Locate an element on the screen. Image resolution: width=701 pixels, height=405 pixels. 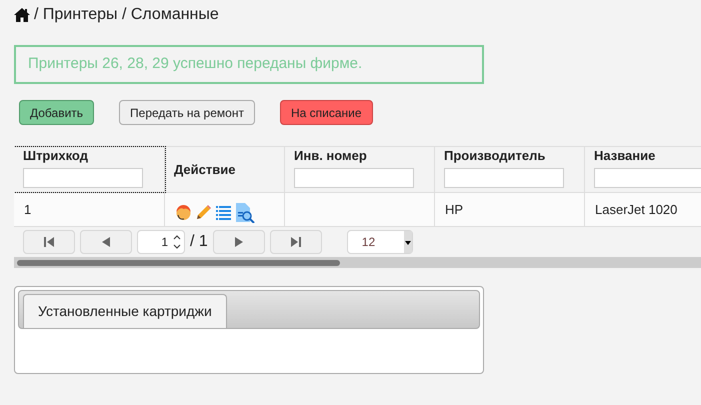
list-icon is located at coordinates (223, 212).